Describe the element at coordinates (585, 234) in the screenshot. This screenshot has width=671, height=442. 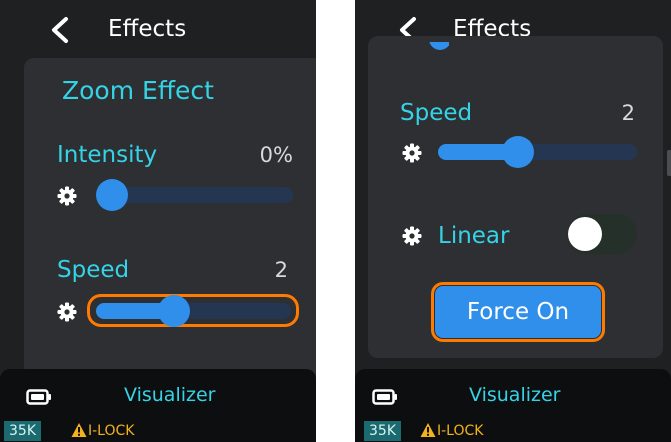
I see `toggle-knob` at that location.